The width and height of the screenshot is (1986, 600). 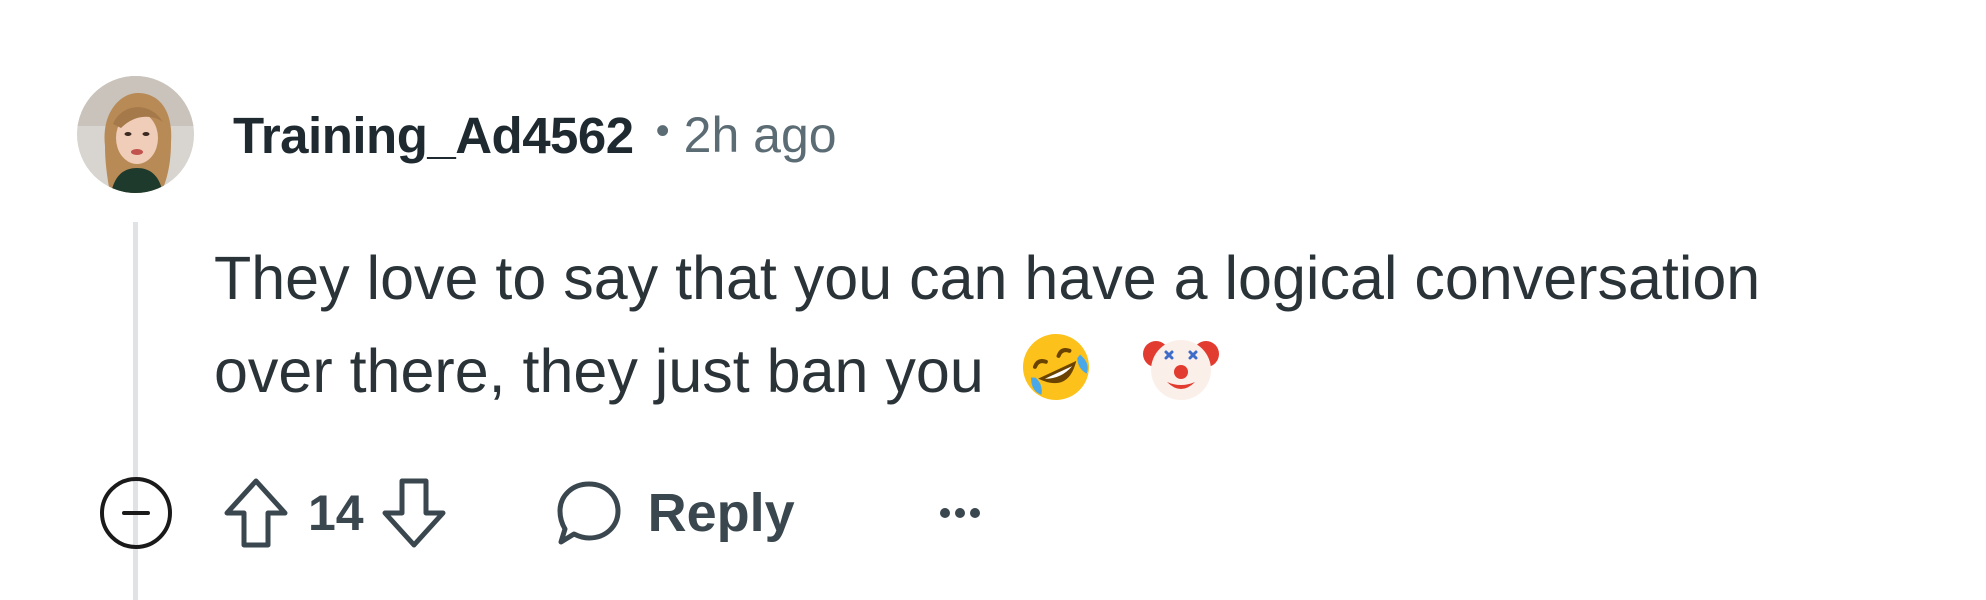 I want to click on reply-button: Reply, so click(x=674, y=513).